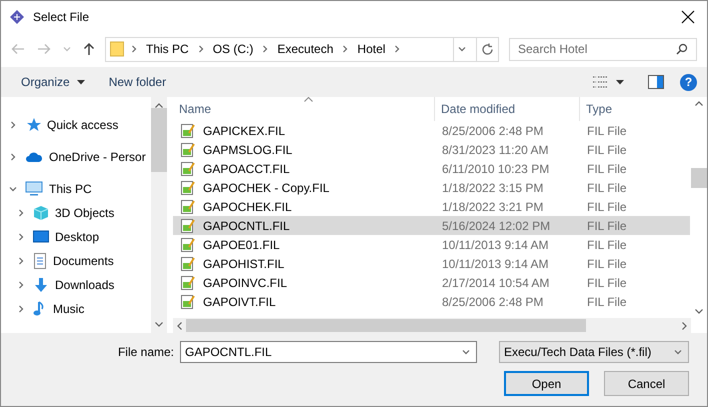 This screenshot has height=407, width=708. Describe the element at coordinates (431, 168) in the screenshot. I see `file-row: GAPOACCT.FIL 6/11/2010 10:23 PM FIL File` at that location.